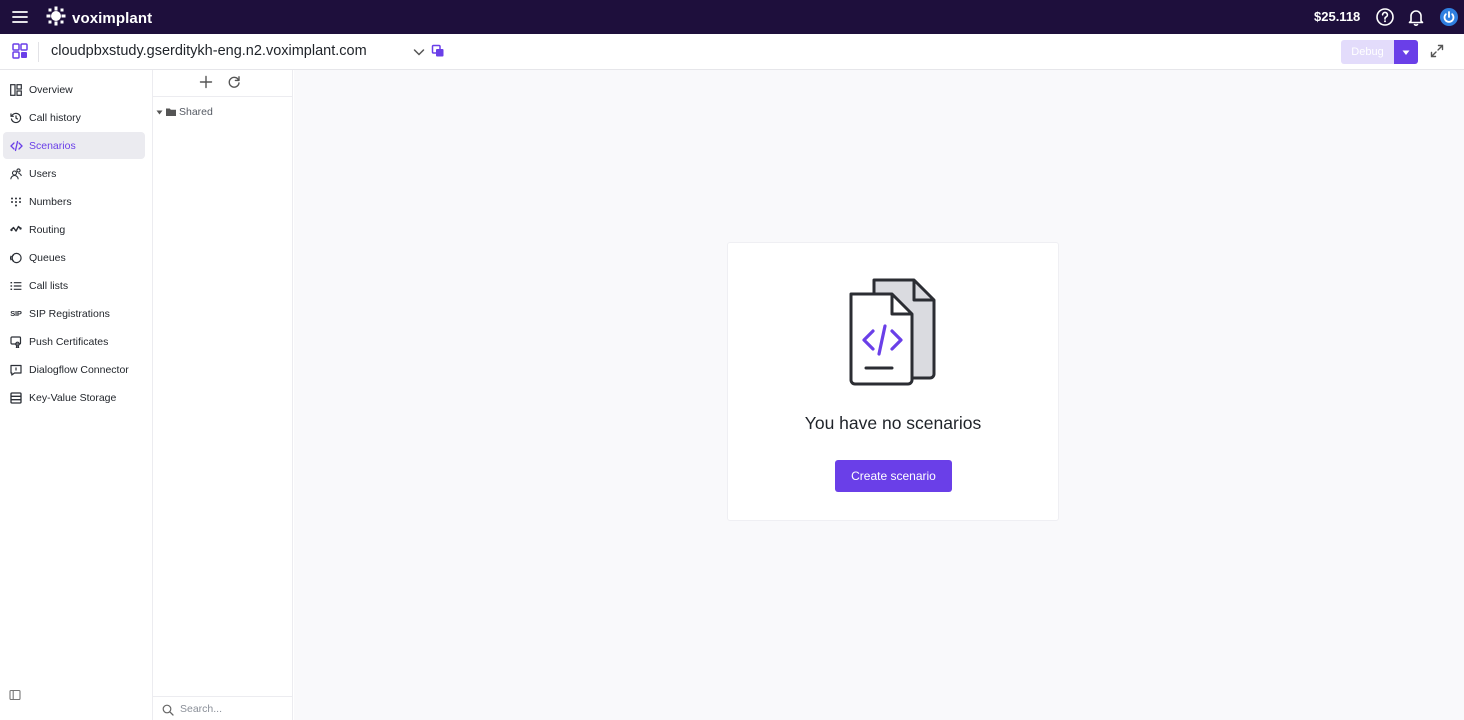  What do you see at coordinates (16, 174) in the screenshot?
I see `users-icon` at bounding box center [16, 174].